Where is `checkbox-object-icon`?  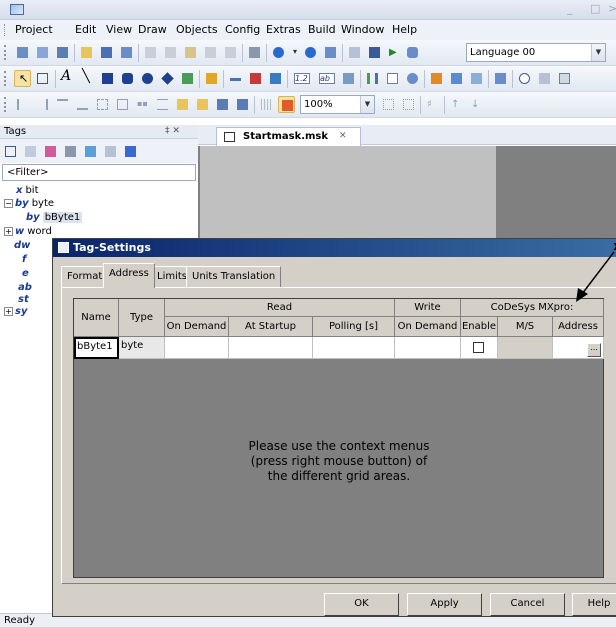
checkbox-object-icon is located at coordinates (255, 78).